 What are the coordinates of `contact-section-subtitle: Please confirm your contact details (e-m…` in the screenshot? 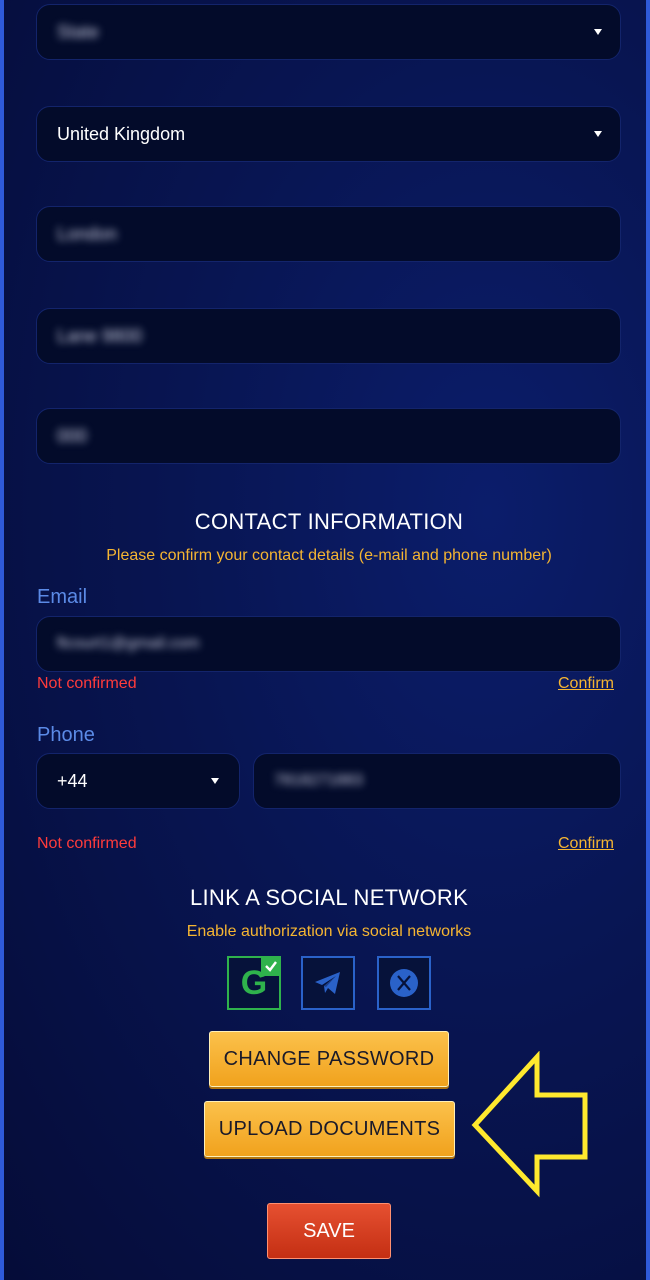 It's located at (329, 555).